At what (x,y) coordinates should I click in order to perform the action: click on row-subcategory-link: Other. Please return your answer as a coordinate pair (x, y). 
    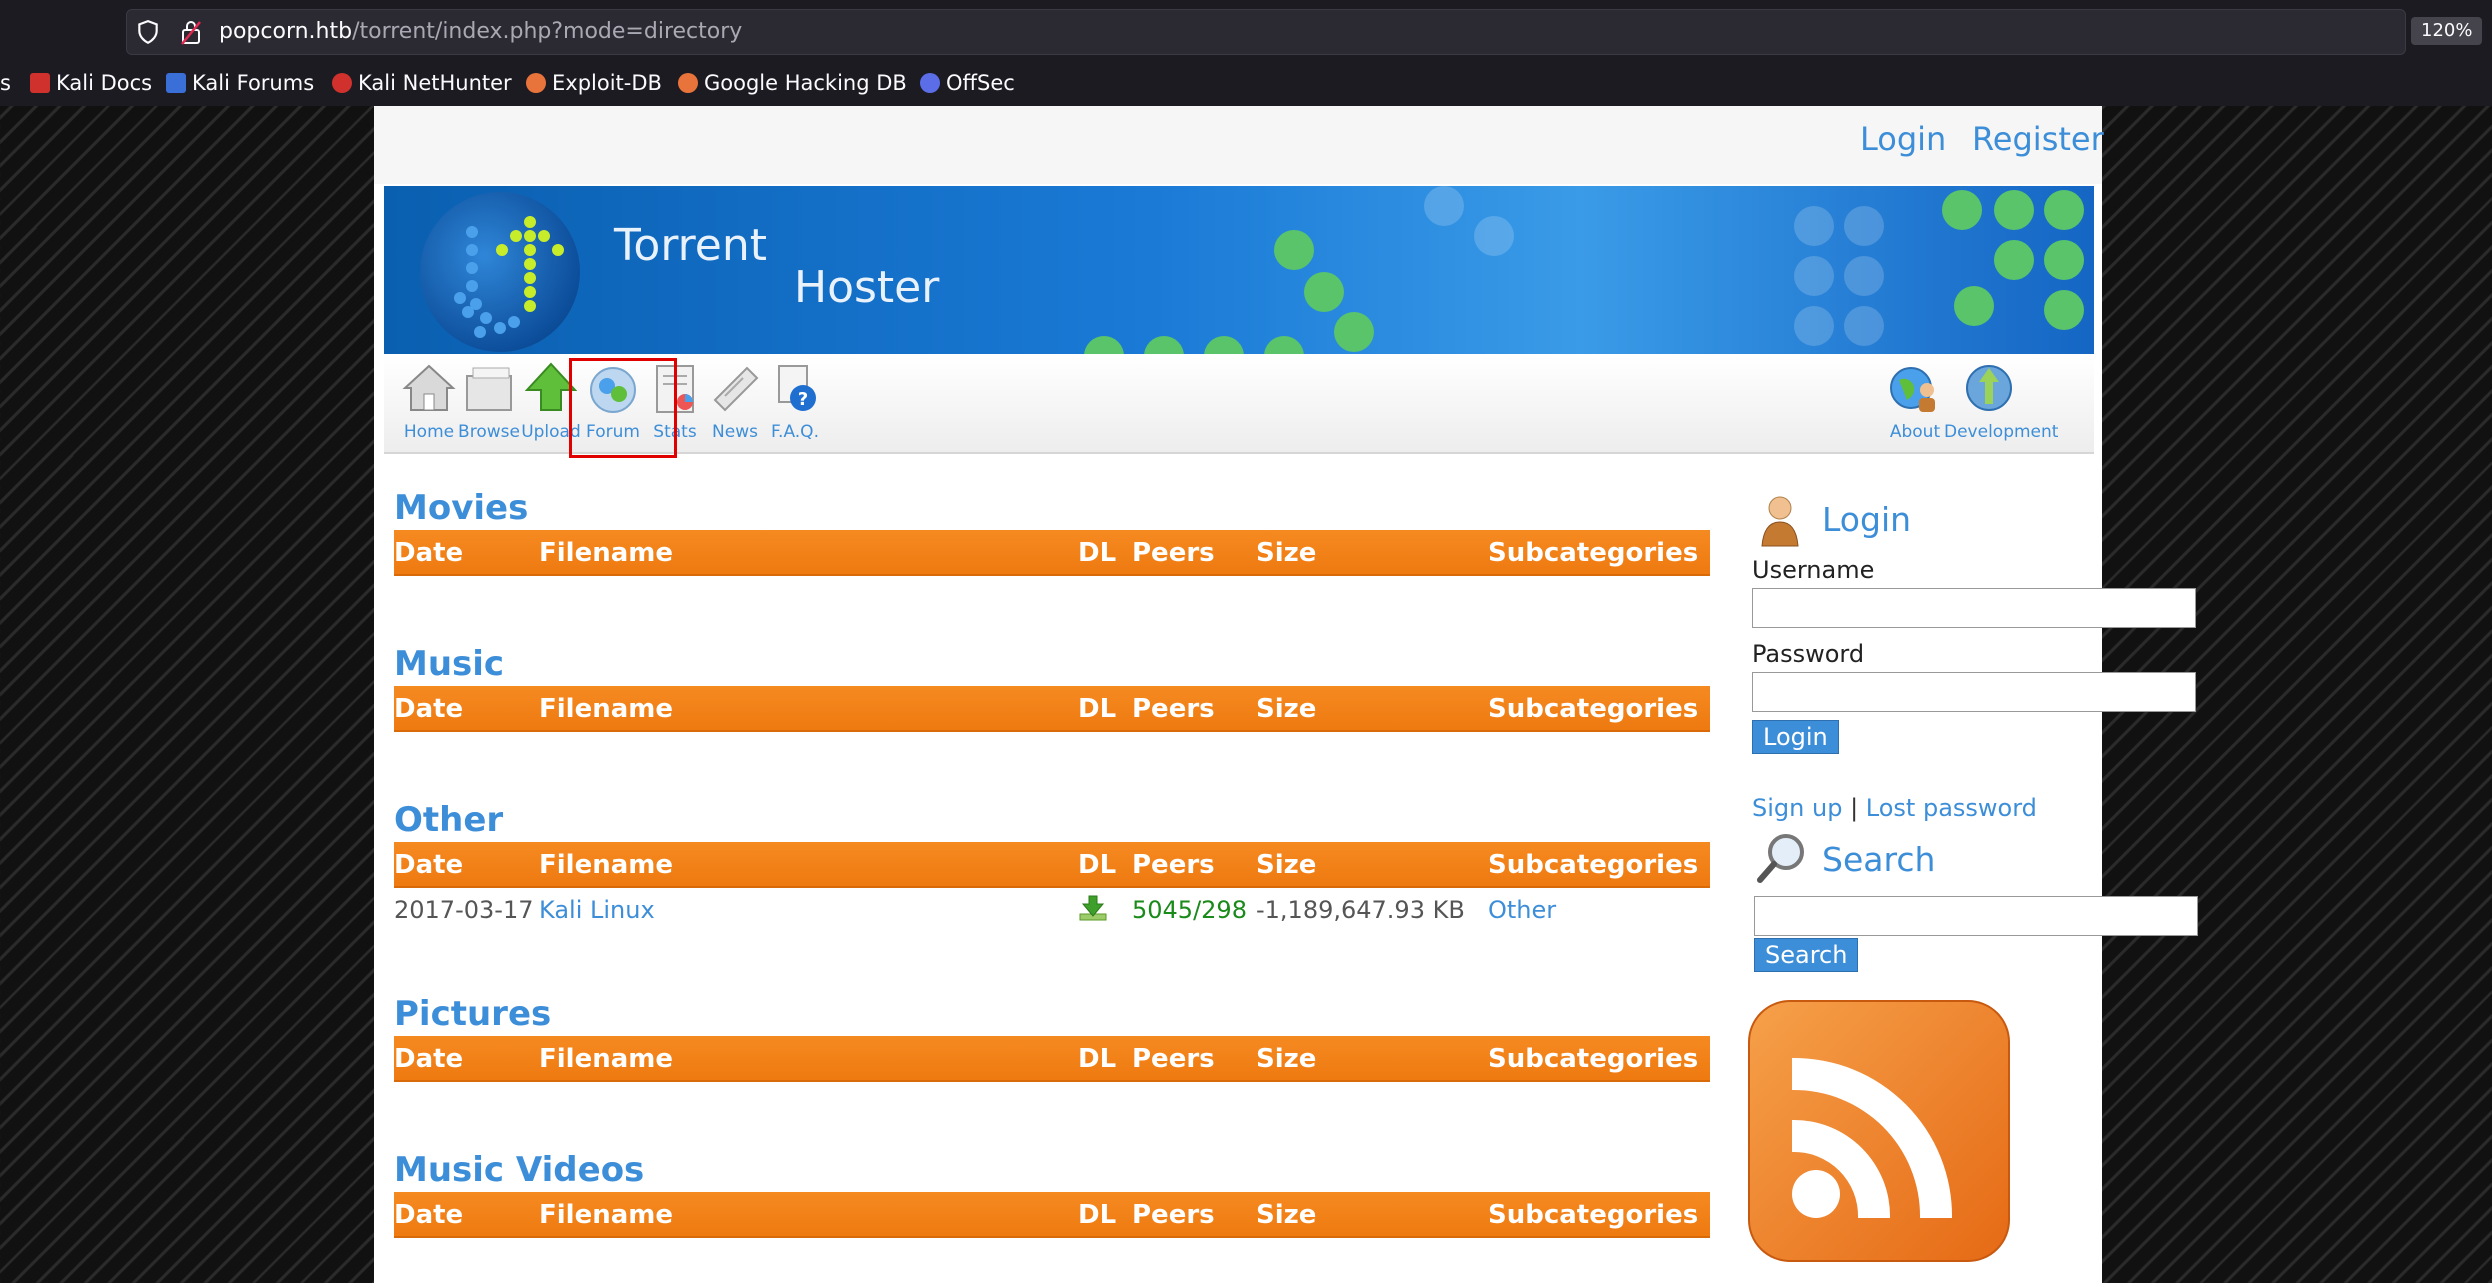
    Looking at the image, I should click on (1522, 910).